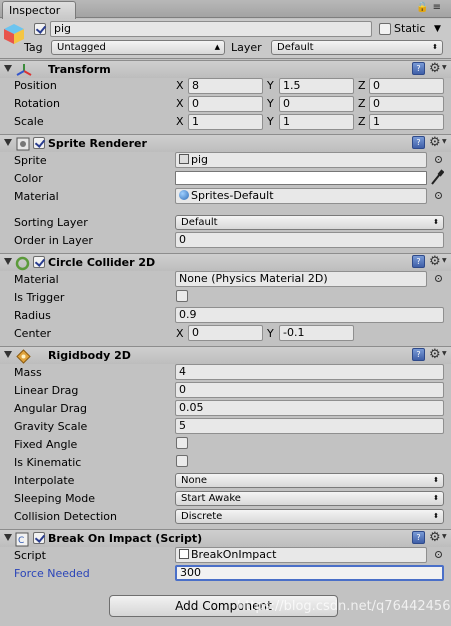  I want to click on circle-collider-enabled-checkbox, so click(39, 262).